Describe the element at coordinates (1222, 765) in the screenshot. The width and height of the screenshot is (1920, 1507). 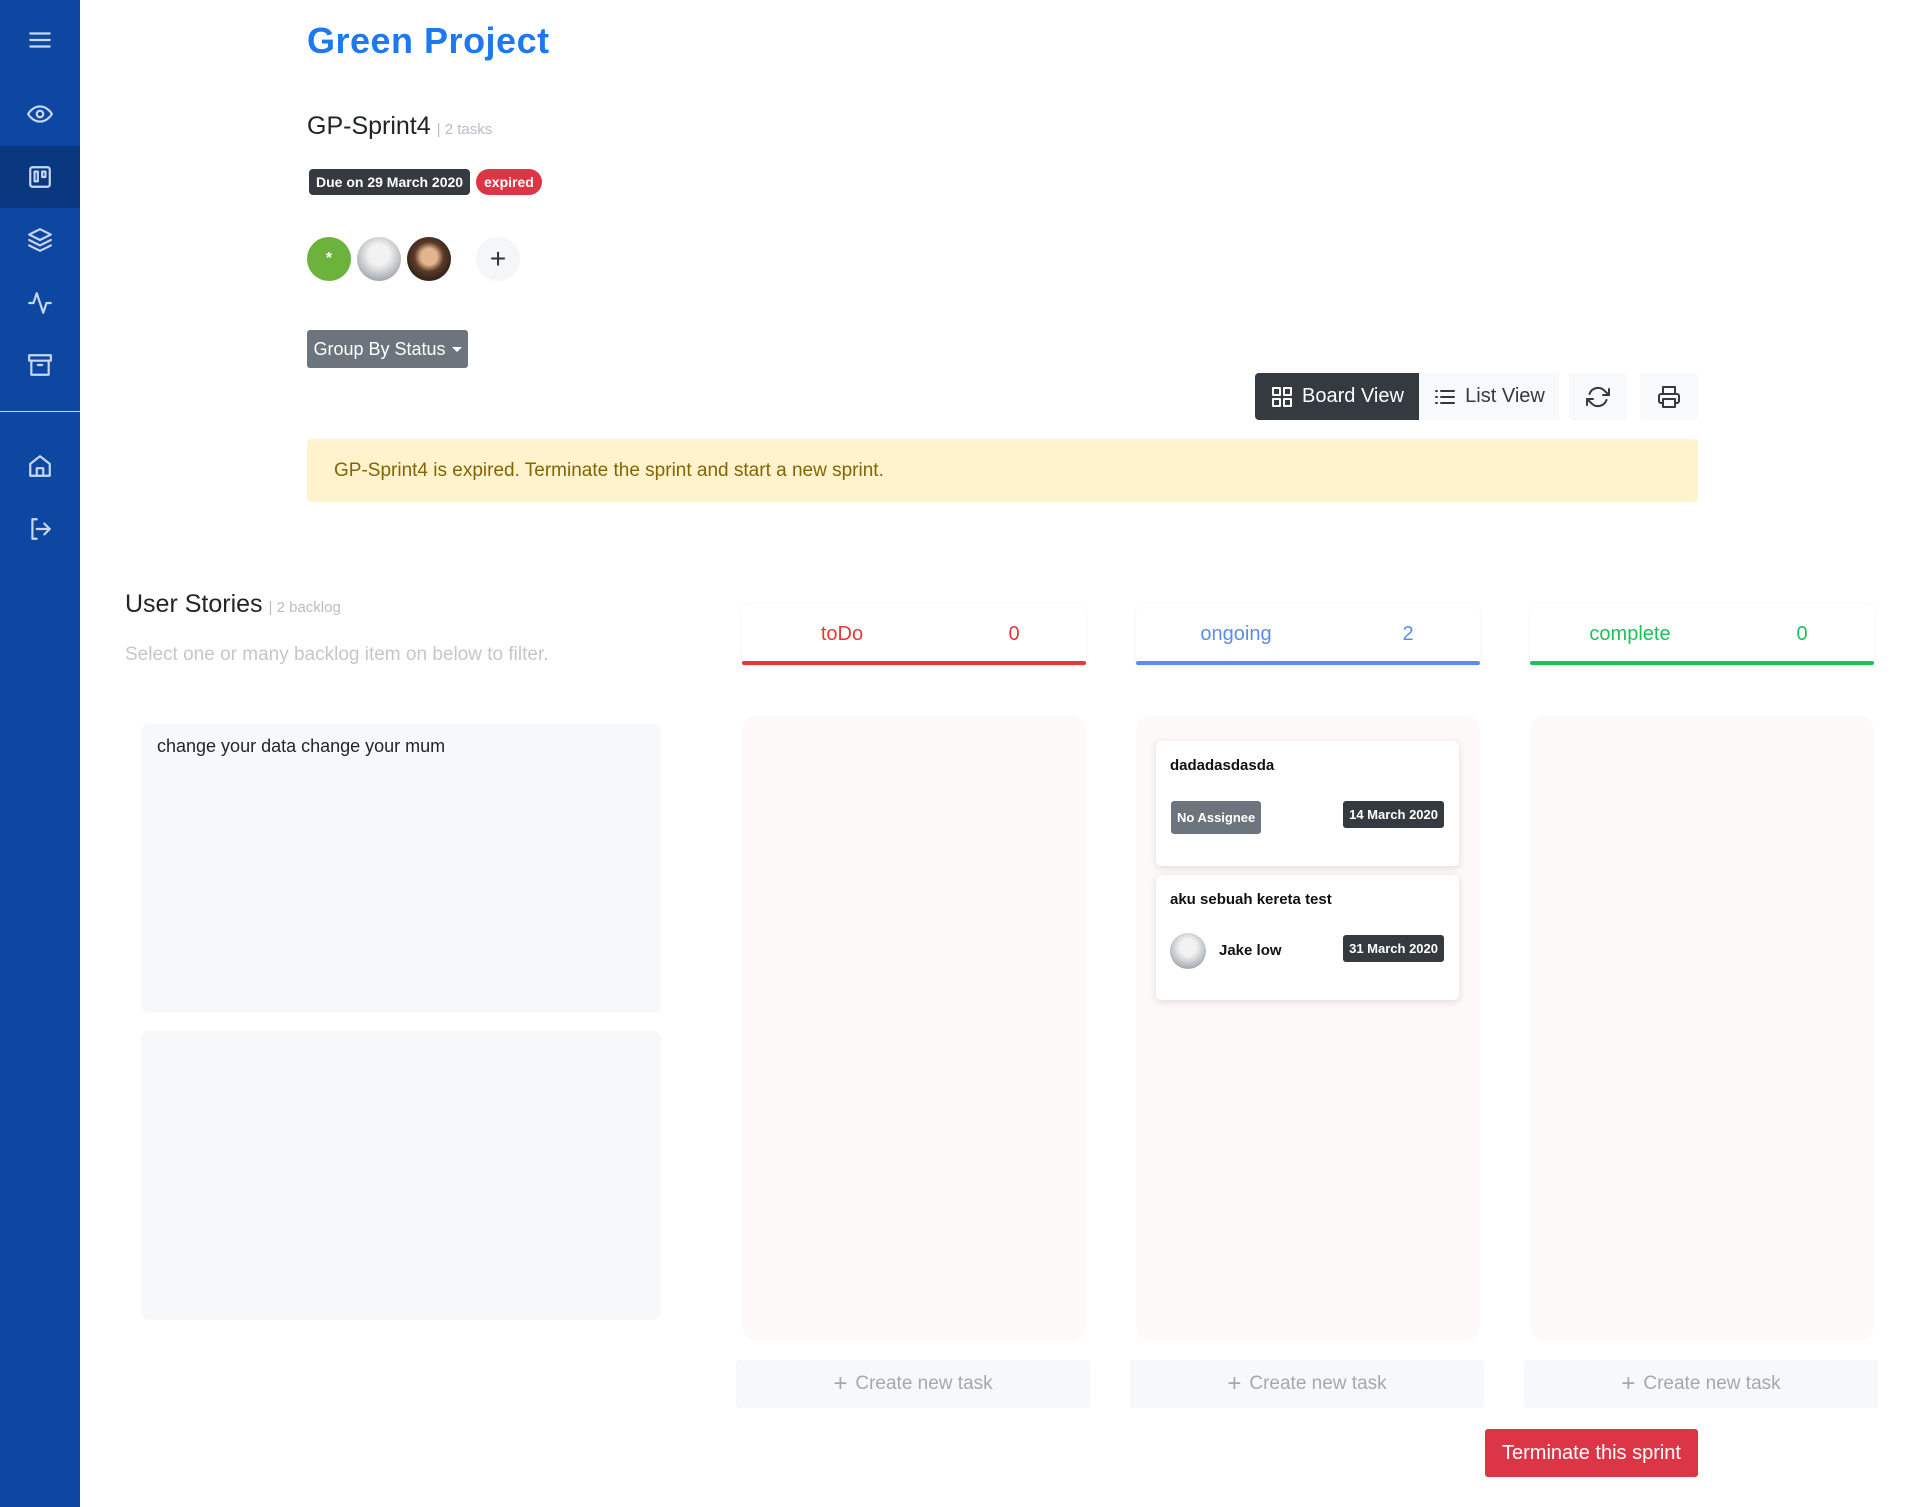
I see `task-name: dadadasdasda` at that location.